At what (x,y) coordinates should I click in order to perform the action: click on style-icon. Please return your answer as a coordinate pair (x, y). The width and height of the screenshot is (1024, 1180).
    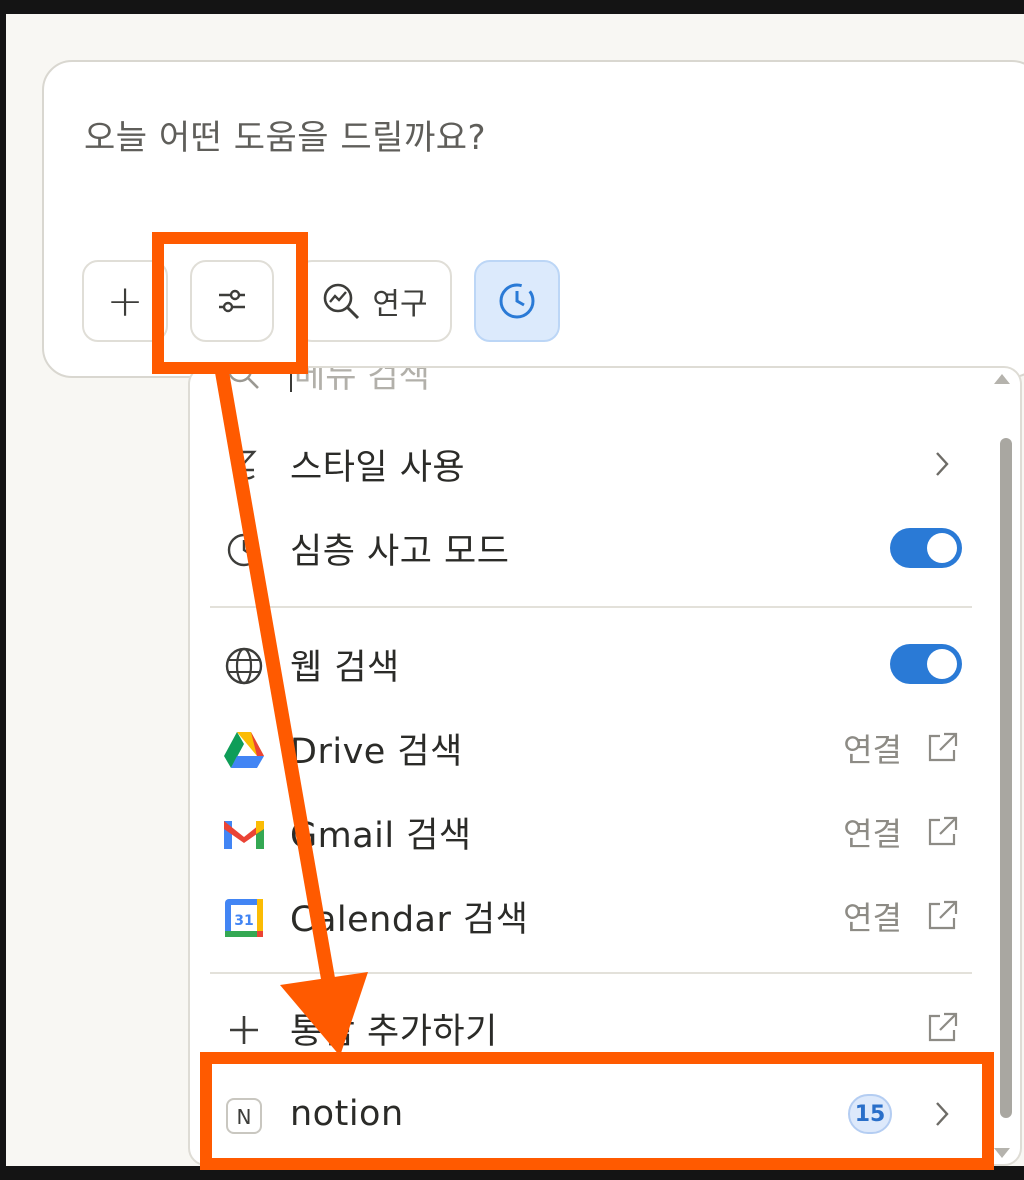
    Looking at the image, I should click on (244, 466).